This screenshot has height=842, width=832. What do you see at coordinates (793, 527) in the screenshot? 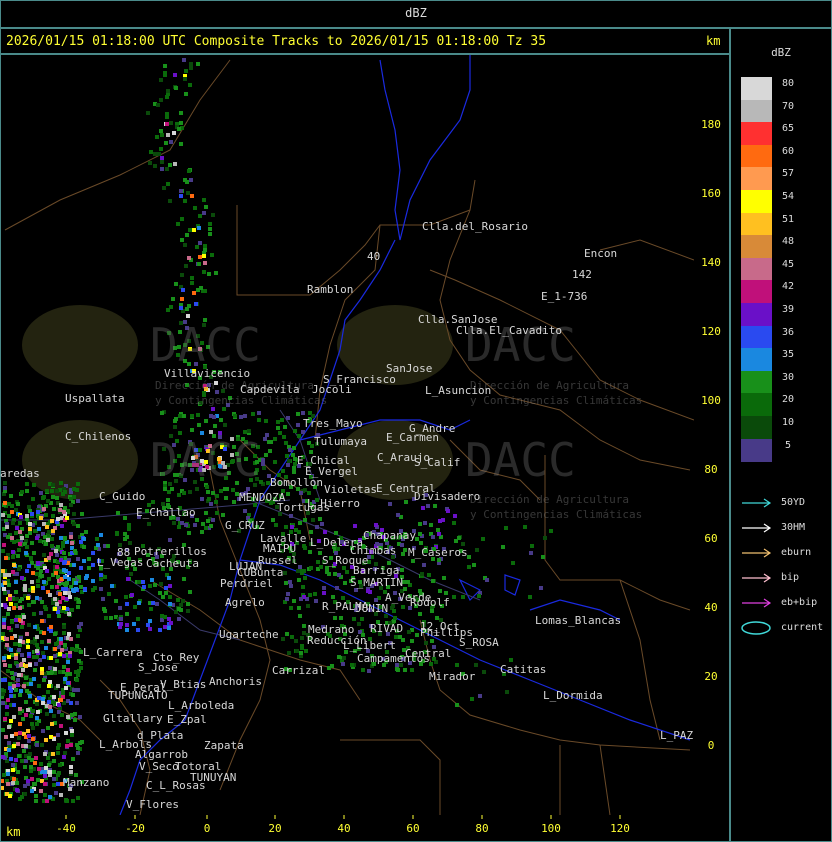
I see `track-label: 30HM` at bounding box center [793, 527].